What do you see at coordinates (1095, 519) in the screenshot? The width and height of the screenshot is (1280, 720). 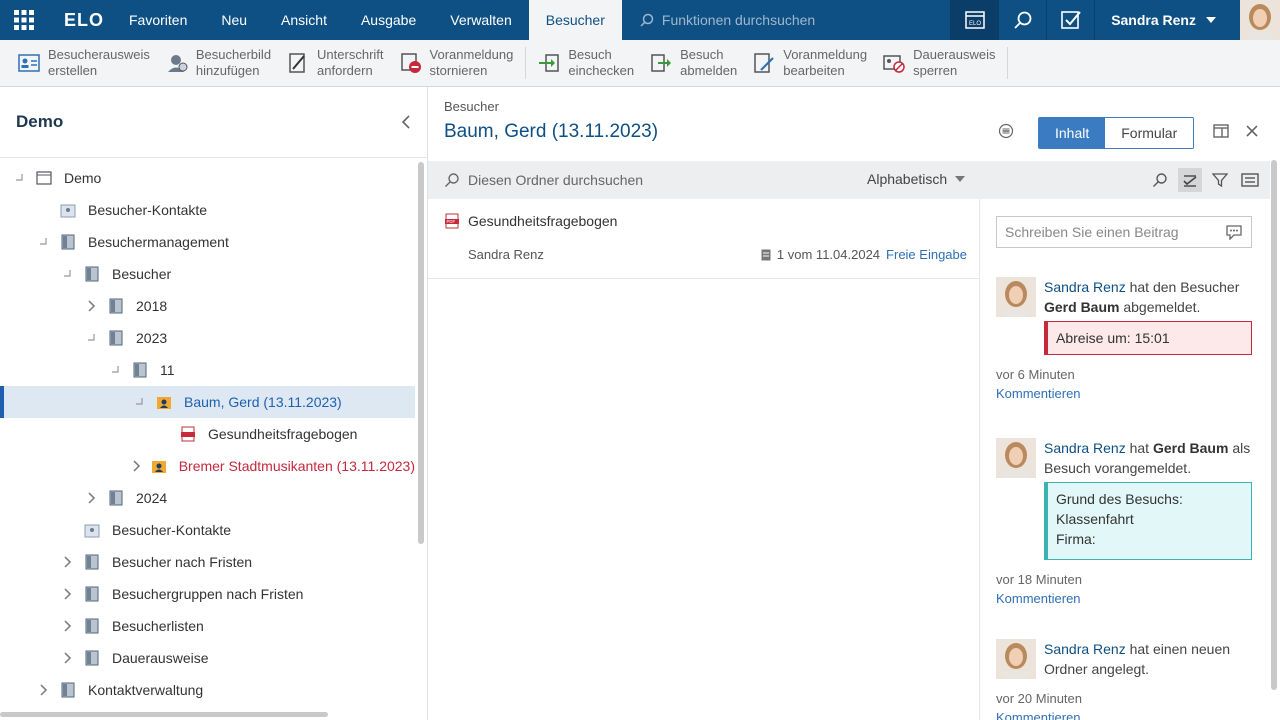 I see `note-line: Klassenfahrt` at bounding box center [1095, 519].